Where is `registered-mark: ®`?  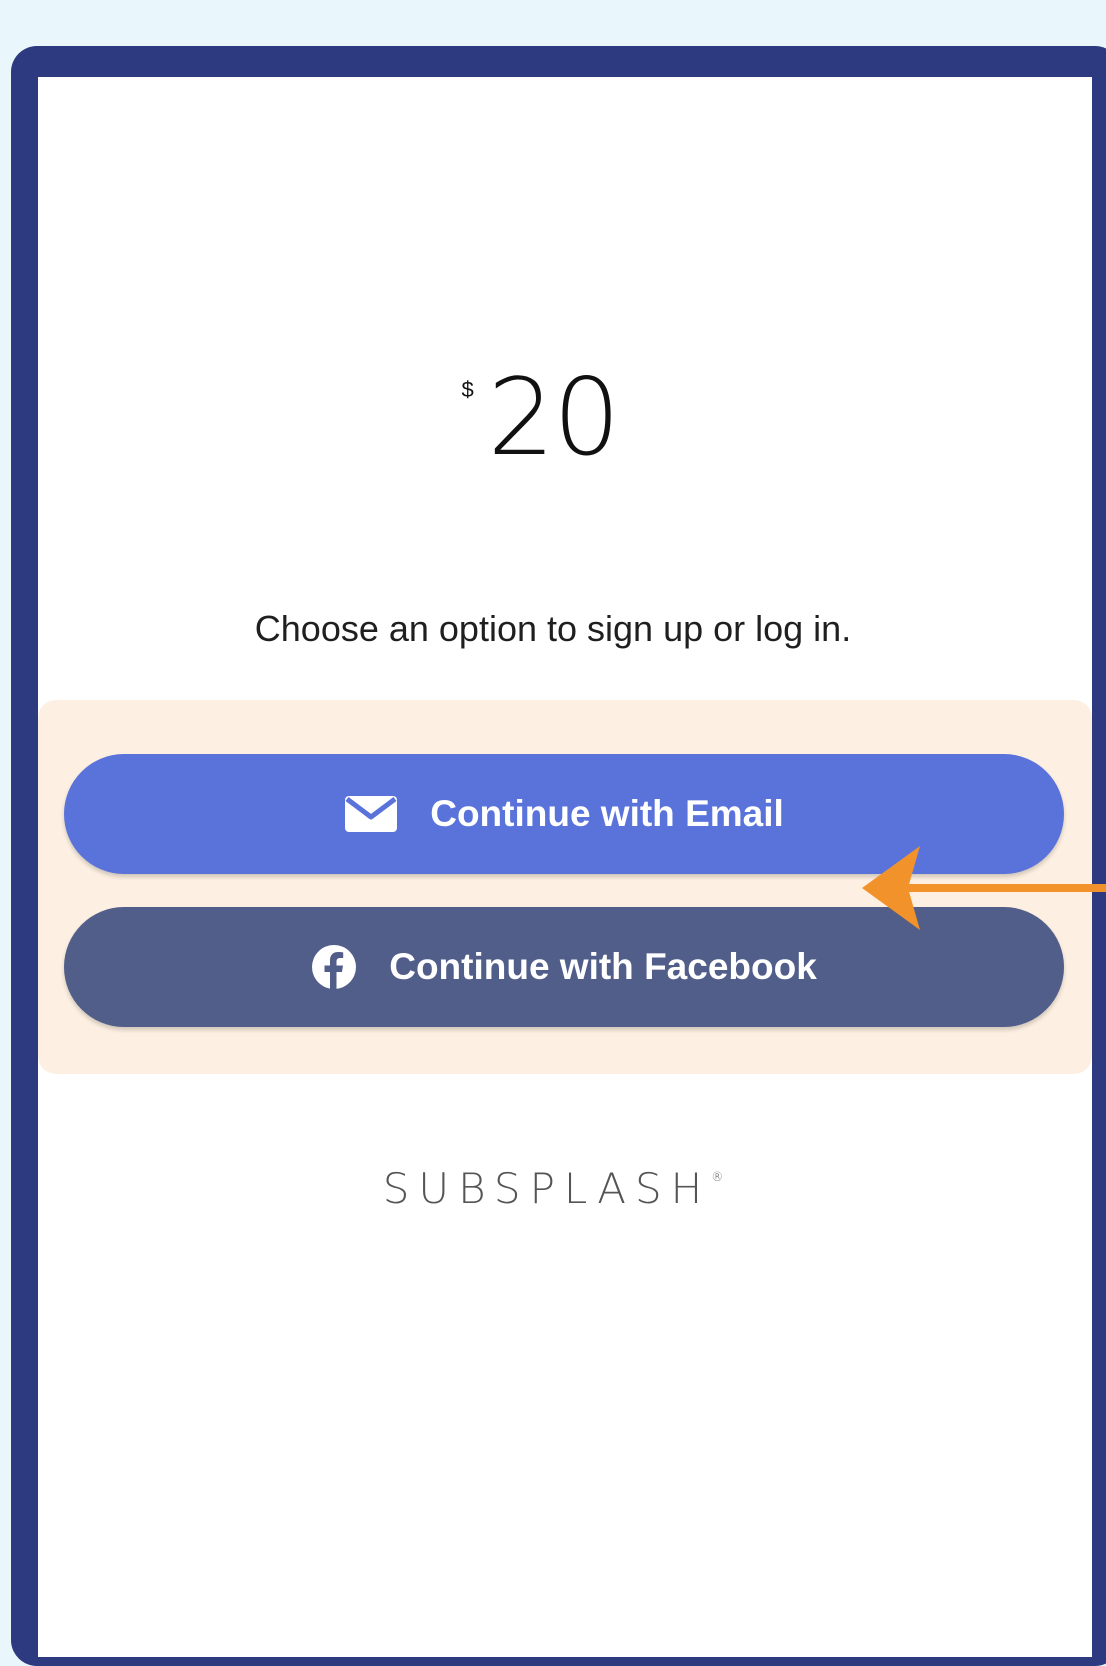
registered-mark: ® is located at coordinates (717, 1177).